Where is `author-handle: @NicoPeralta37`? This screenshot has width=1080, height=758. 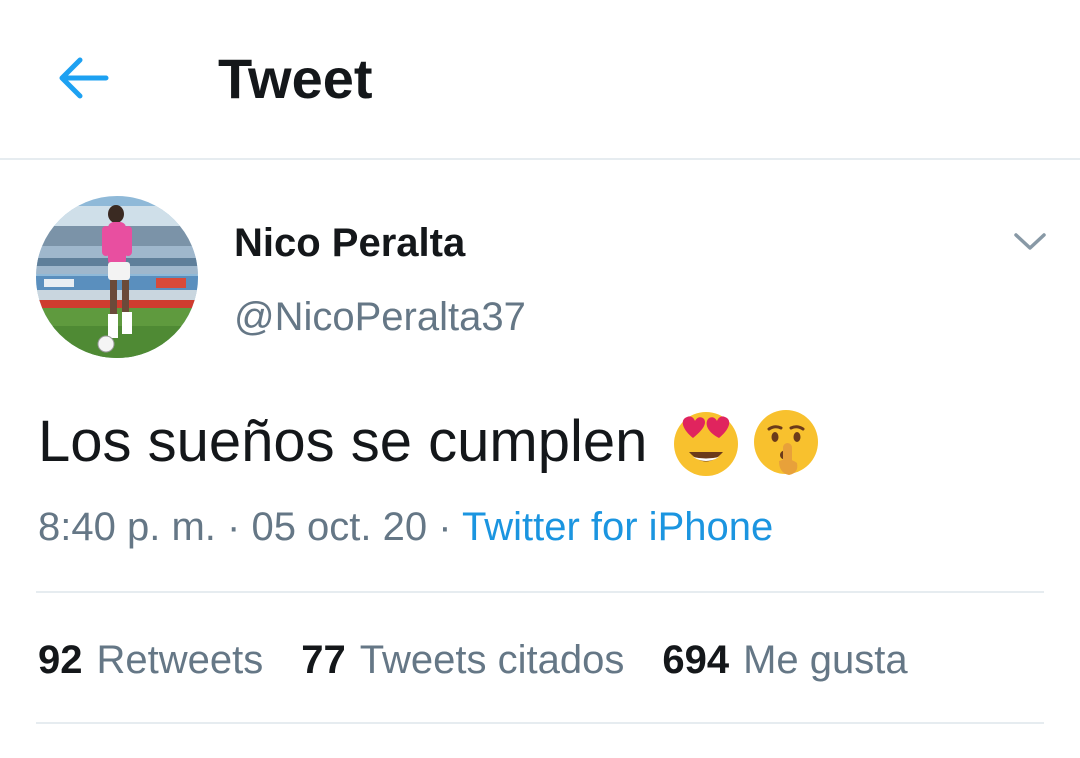
author-handle: @NicoPeralta37 is located at coordinates (380, 317).